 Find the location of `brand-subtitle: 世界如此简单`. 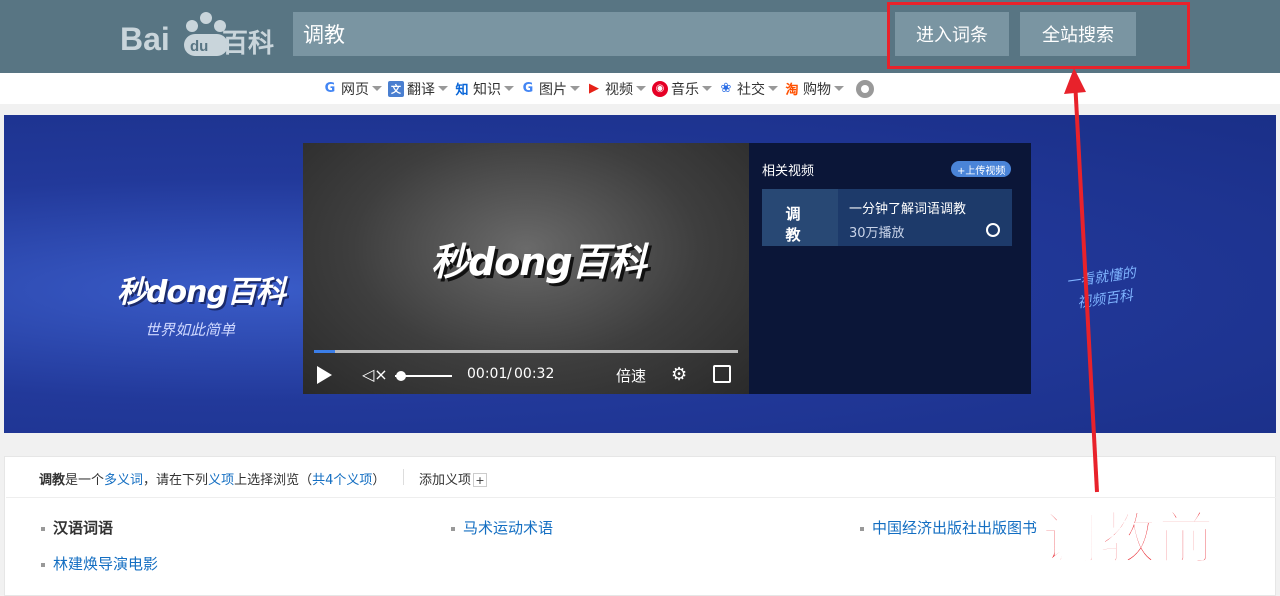

brand-subtitle: 世界如此简单 is located at coordinates (190, 330).